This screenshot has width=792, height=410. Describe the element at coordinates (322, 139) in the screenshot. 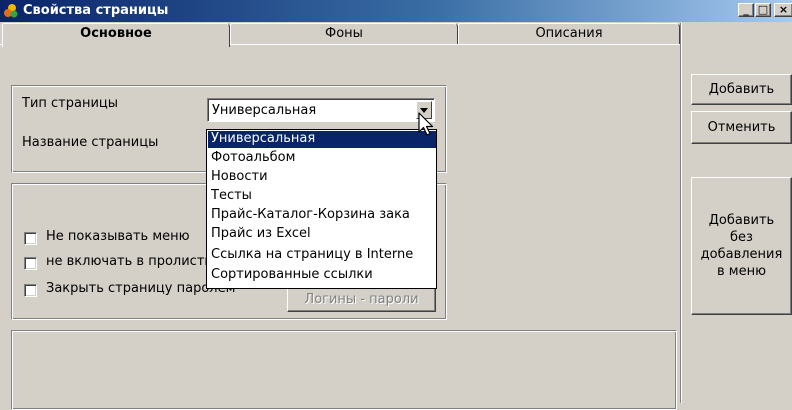

I see `dropdown-option: Универсальная` at that location.